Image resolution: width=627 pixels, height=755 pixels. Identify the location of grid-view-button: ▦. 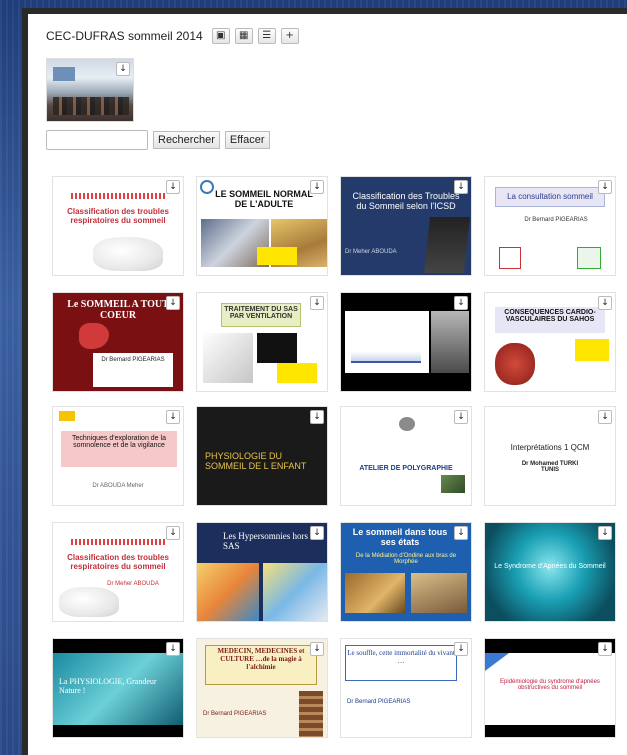
(243, 36).